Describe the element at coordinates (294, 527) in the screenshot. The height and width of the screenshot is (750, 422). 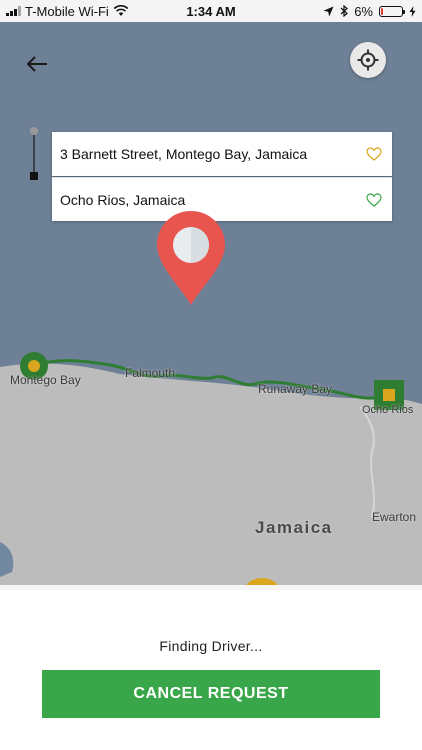
I see `map-label-jamaica: Jamaica` at that location.